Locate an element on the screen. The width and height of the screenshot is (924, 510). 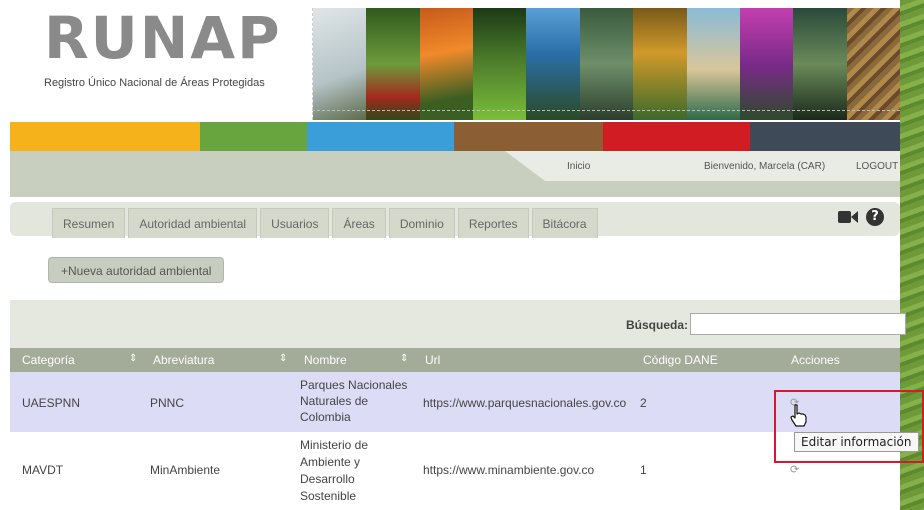
logout-link: LOGOUT is located at coordinates (877, 166).